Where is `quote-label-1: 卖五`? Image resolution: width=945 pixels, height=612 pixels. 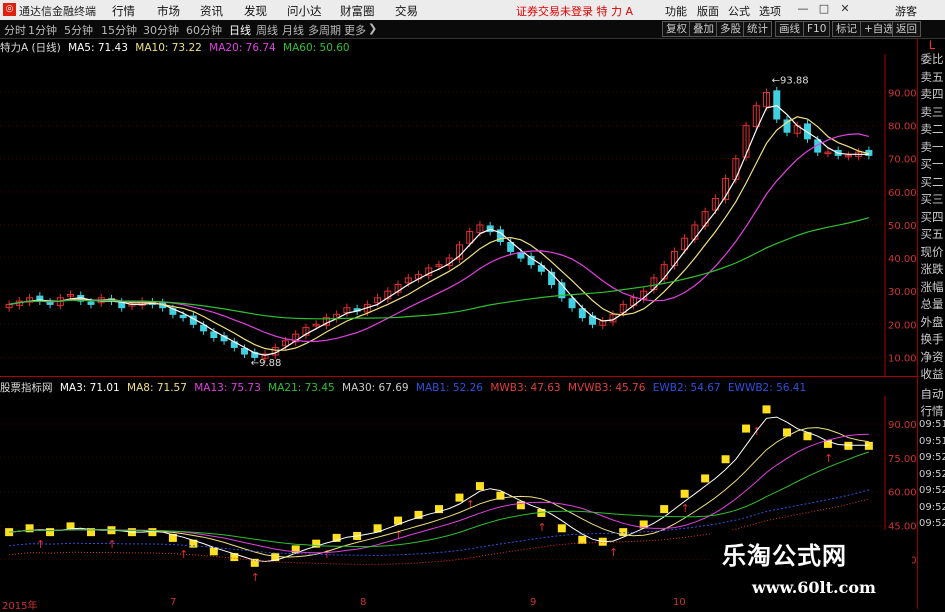
quote-label-1: 卖五 is located at coordinates (932, 76).